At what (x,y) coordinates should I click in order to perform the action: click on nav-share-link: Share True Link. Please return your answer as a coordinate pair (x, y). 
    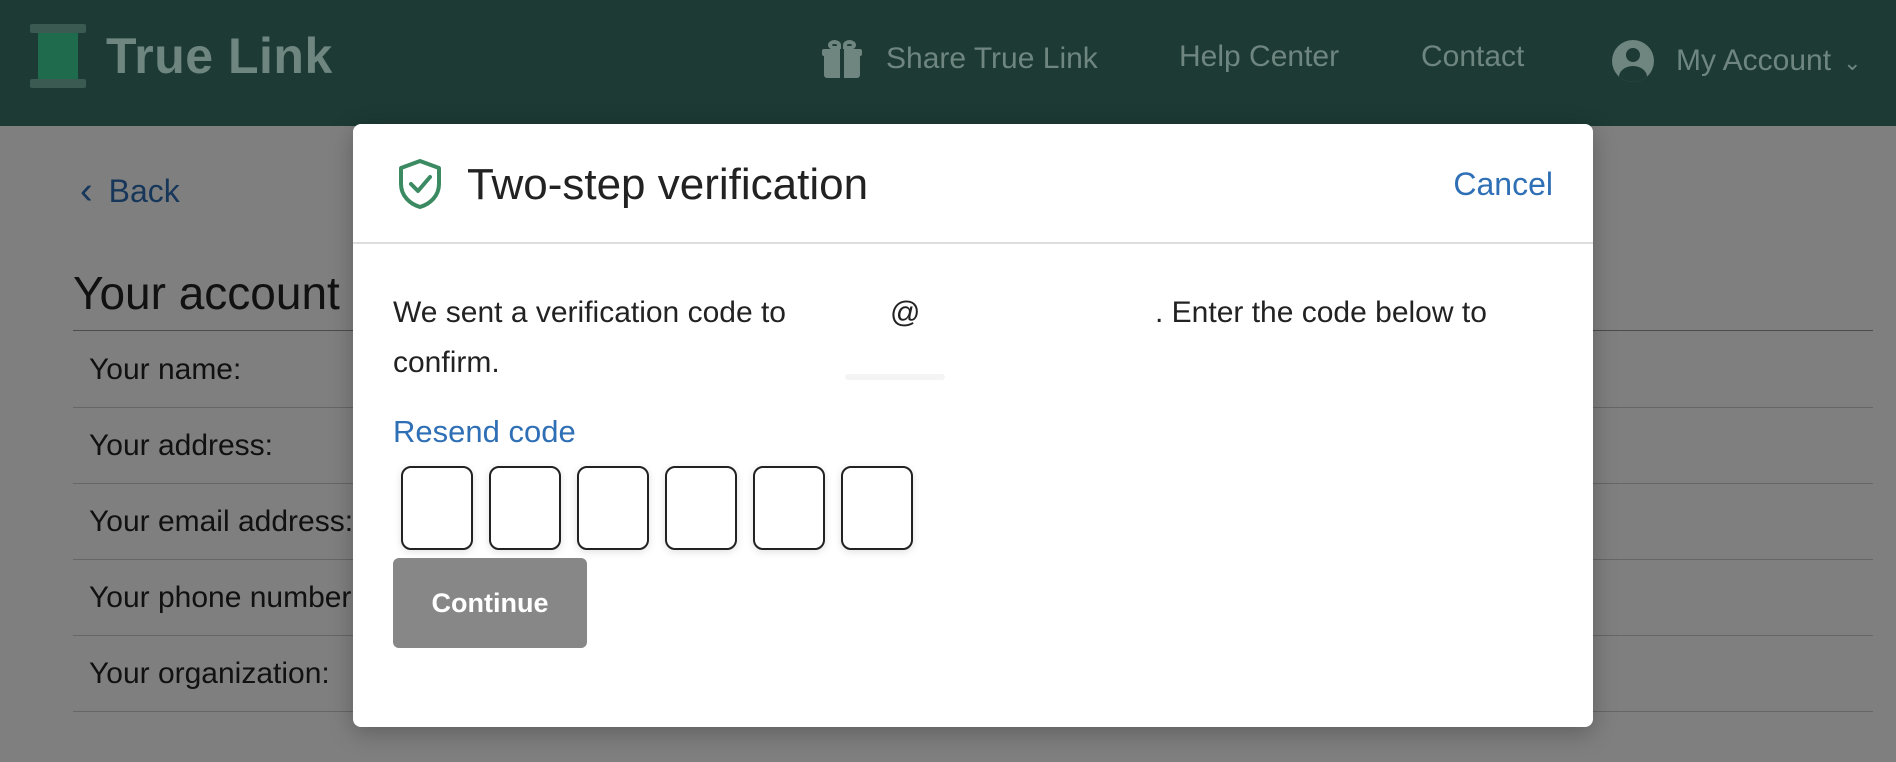
    Looking at the image, I should click on (960, 59).